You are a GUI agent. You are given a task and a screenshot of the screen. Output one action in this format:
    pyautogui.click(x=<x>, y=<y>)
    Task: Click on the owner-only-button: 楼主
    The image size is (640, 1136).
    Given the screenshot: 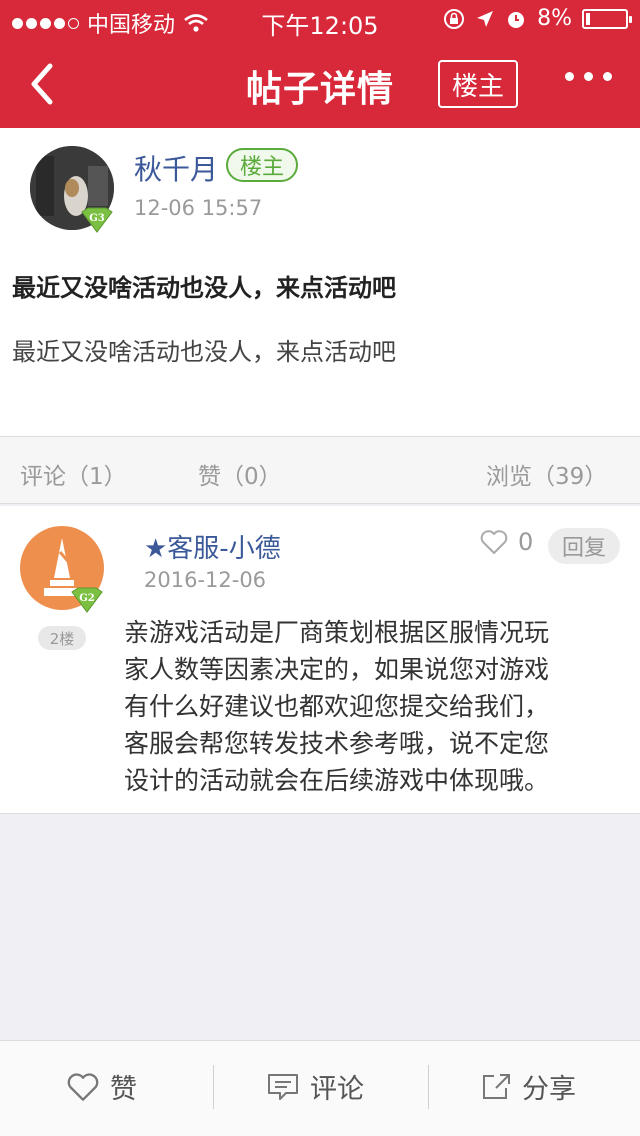 What is the action you would take?
    pyautogui.click(x=478, y=84)
    